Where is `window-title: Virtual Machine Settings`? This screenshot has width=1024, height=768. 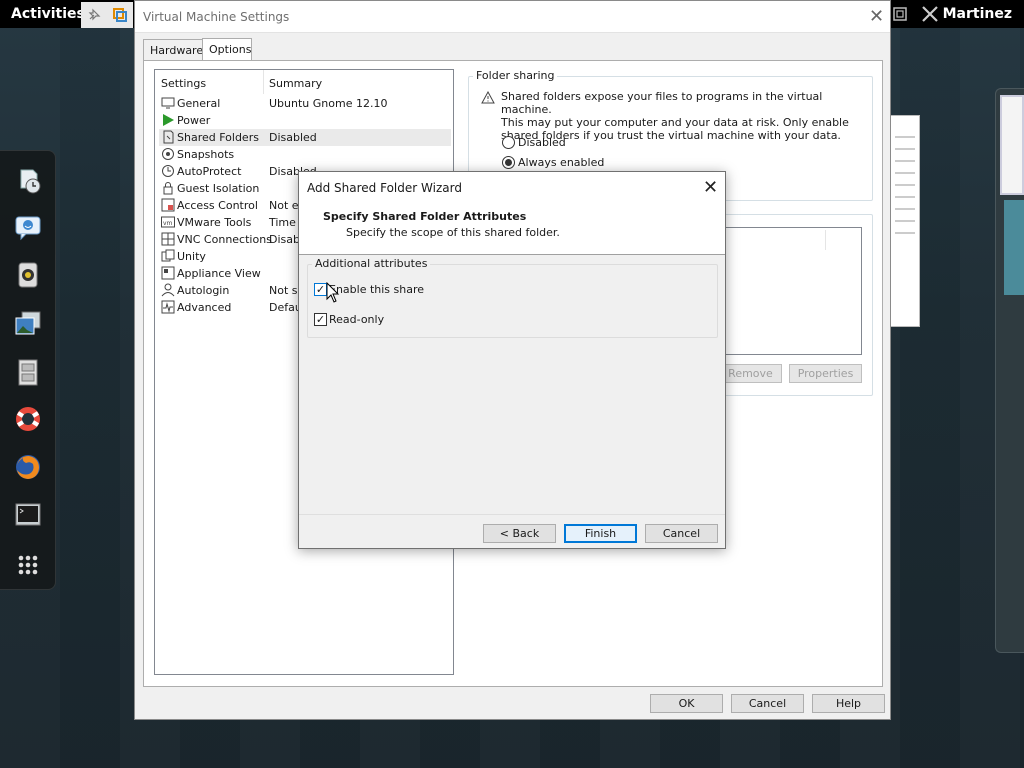
window-title: Virtual Machine Settings is located at coordinates (216, 17).